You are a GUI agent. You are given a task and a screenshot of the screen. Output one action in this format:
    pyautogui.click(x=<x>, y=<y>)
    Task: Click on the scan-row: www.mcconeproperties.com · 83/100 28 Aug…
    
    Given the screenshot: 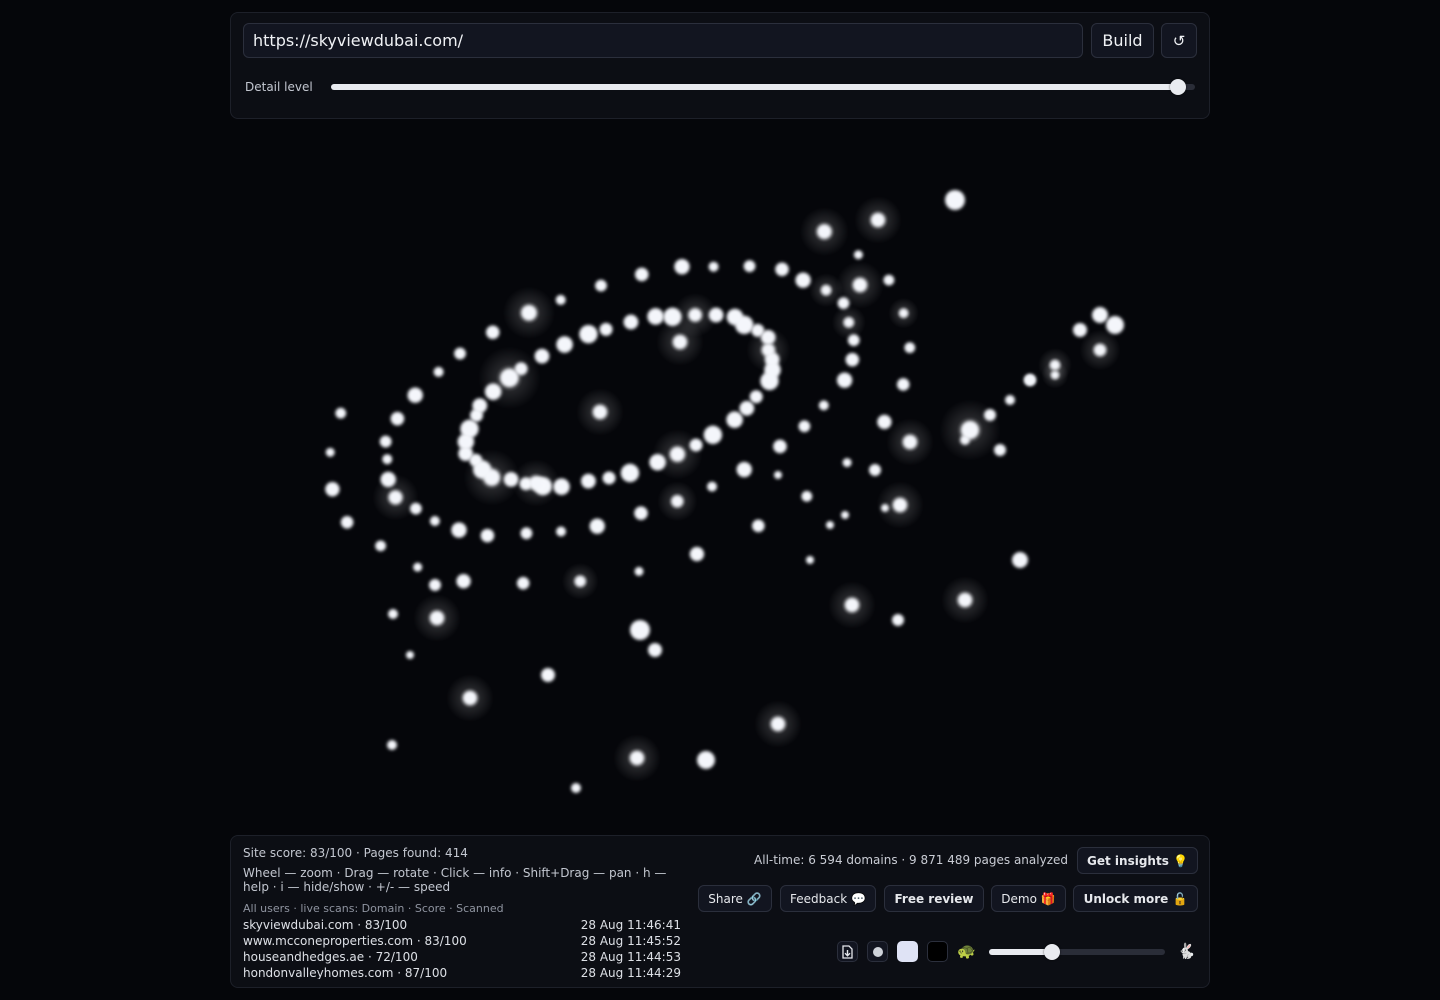 What is the action you would take?
    pyautogui.click(x=463, y=942)
    